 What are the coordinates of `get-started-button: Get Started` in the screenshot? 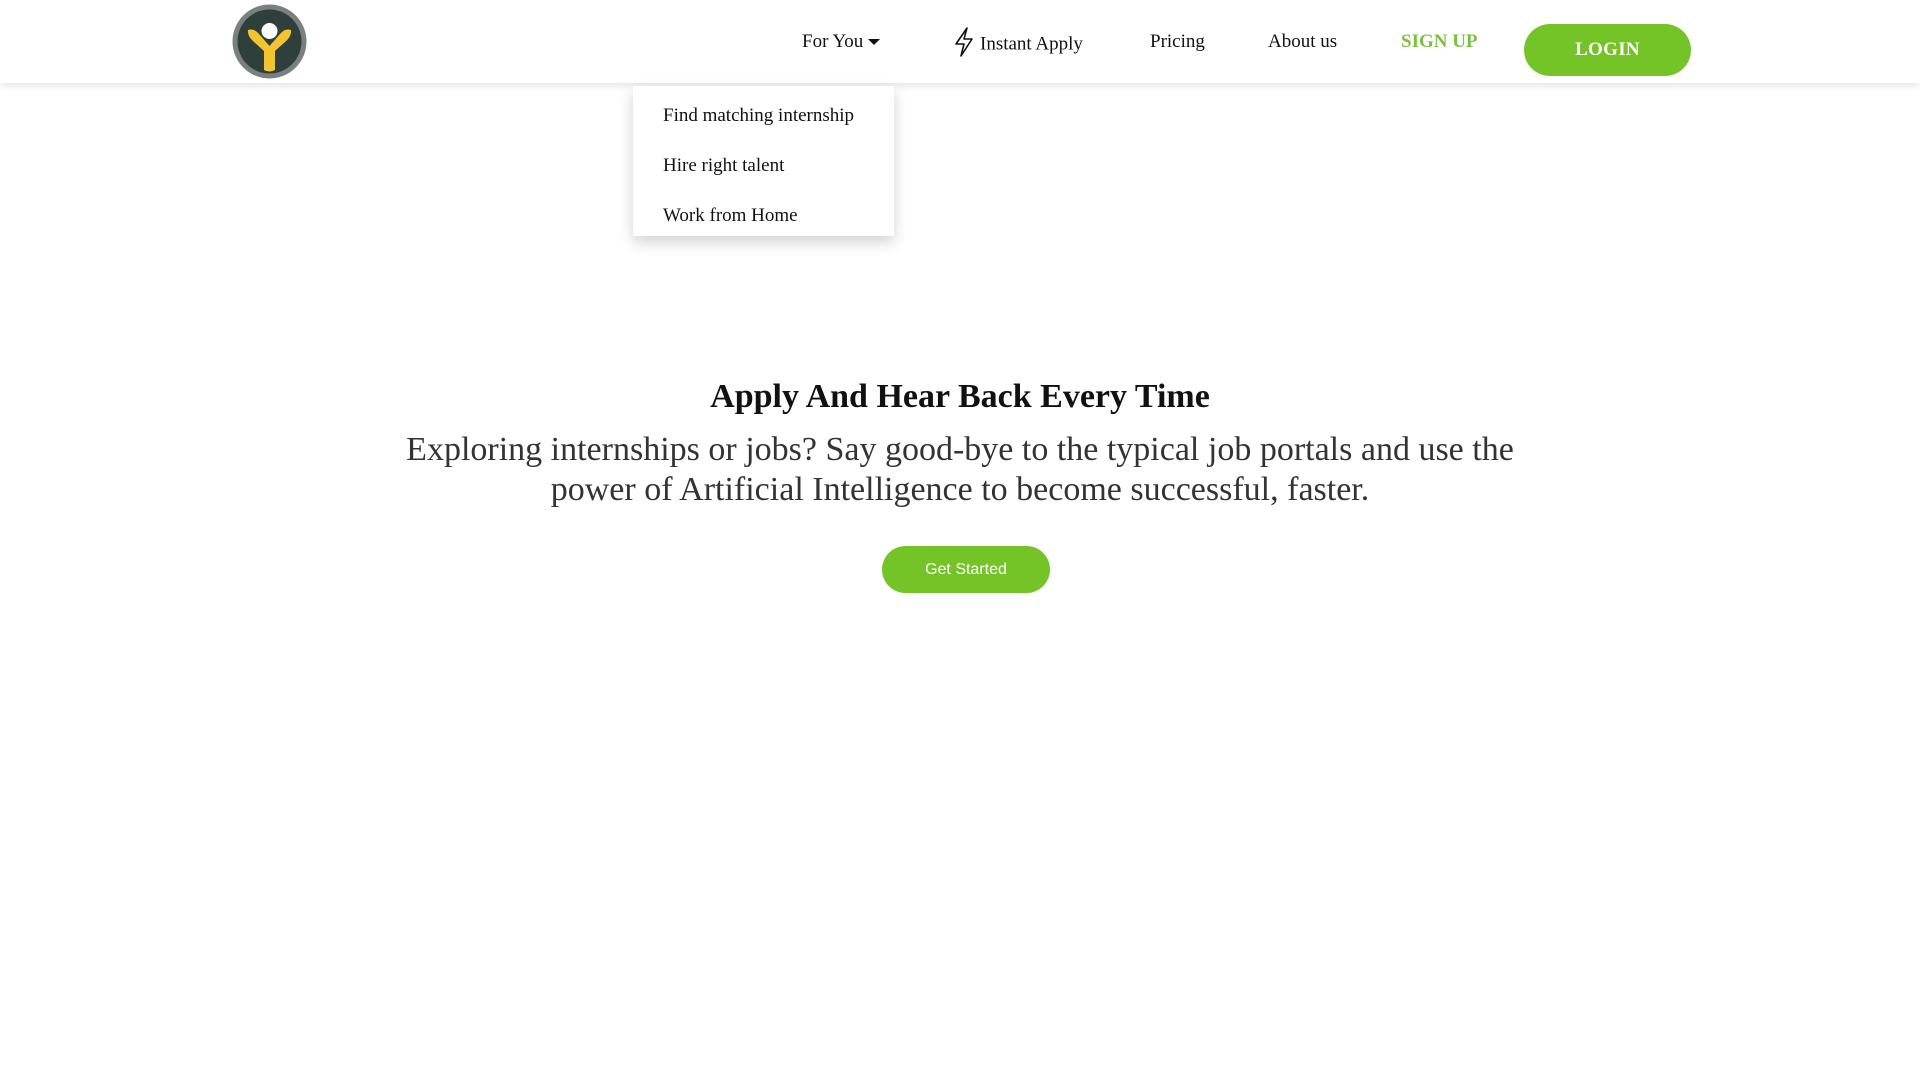 It's located at (966, 569).